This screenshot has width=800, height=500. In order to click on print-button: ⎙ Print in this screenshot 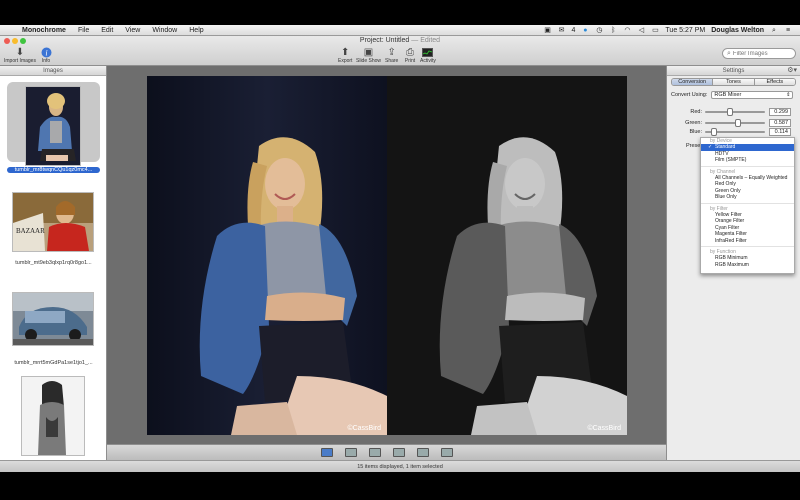, I will do `click(410, 55)`.